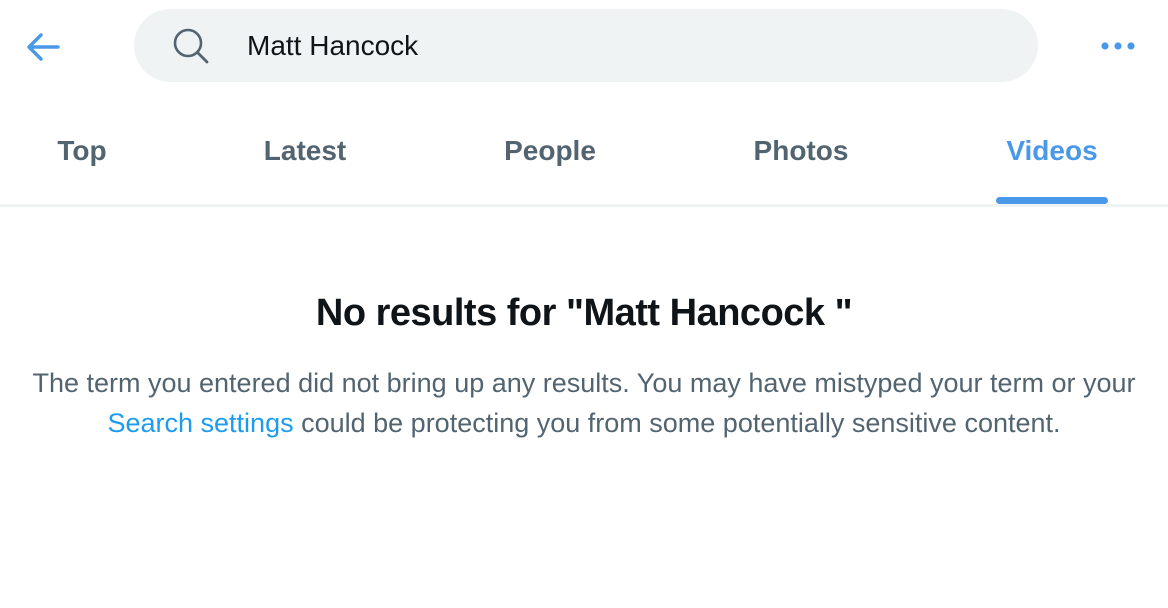  I want to click on arrow-left-icon, so click(43, 47).